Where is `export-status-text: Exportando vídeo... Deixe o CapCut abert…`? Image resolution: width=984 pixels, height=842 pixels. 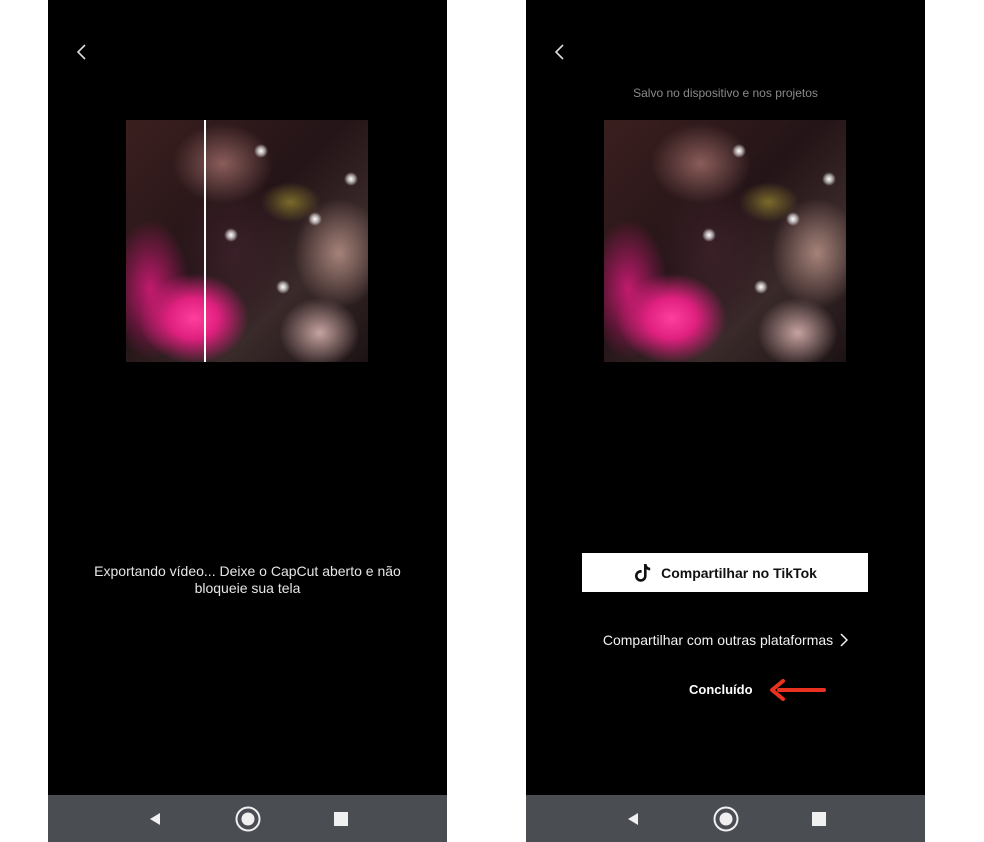
export-status-text: Exportando vídeo... Deixe o CapCut abert… is located at coordinates (247, 579).